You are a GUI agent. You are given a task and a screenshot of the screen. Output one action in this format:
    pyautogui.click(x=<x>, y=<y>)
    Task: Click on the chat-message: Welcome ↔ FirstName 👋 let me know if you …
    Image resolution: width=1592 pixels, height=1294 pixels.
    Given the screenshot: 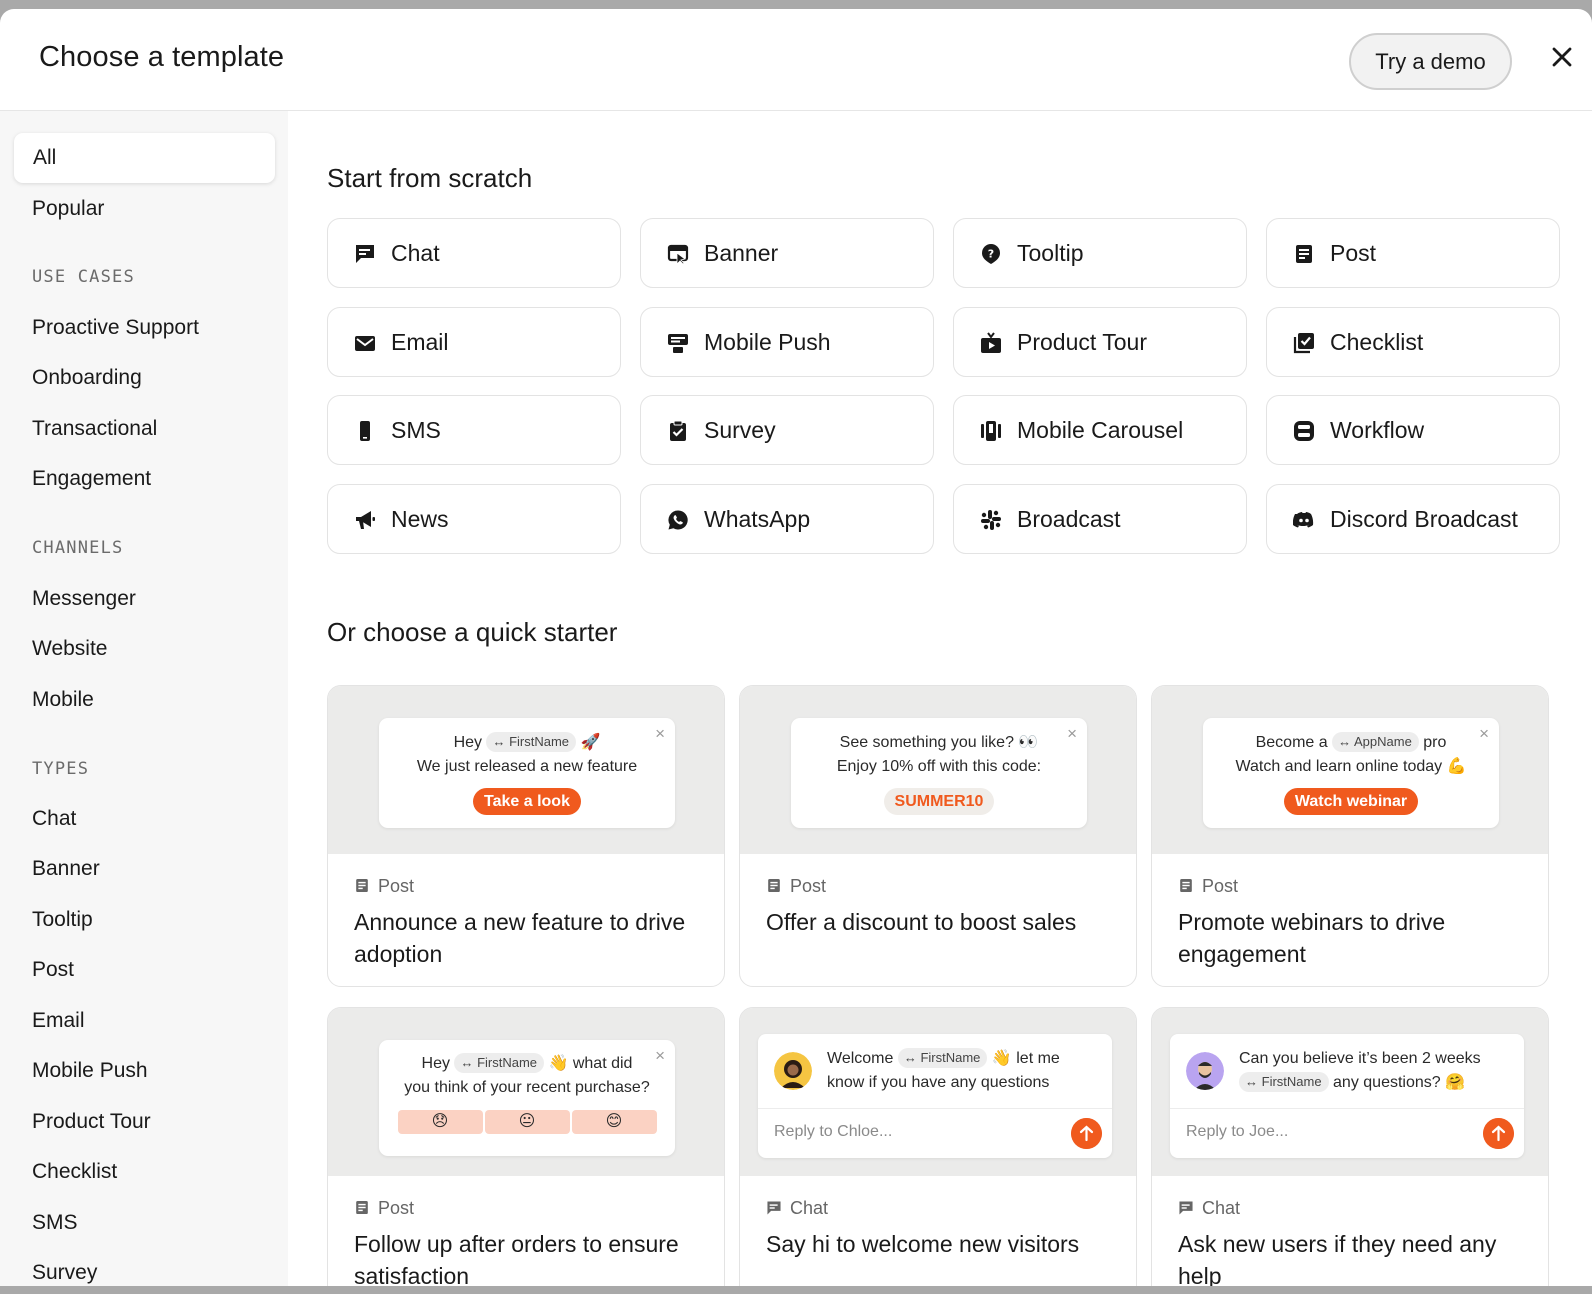 What is the action you would take?
    pyautogui.click(x=943, y=1069)
    